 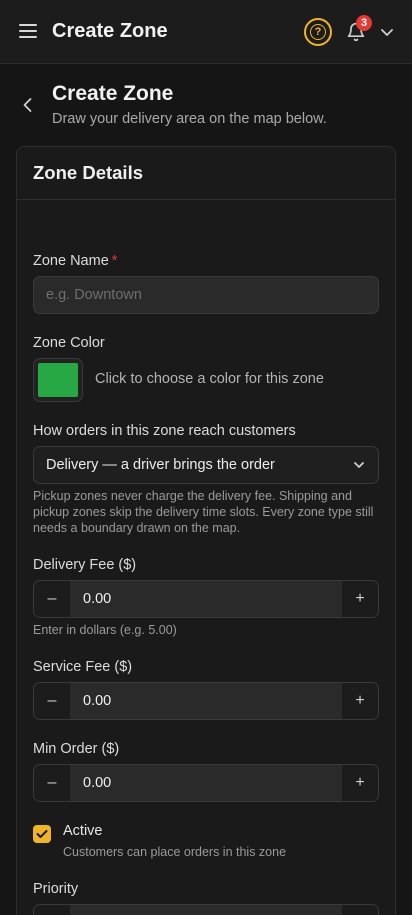 What do you see at coordinates (28, 31) in the screenshot?
I see `menu-icon` at bounding box center [28, 31].